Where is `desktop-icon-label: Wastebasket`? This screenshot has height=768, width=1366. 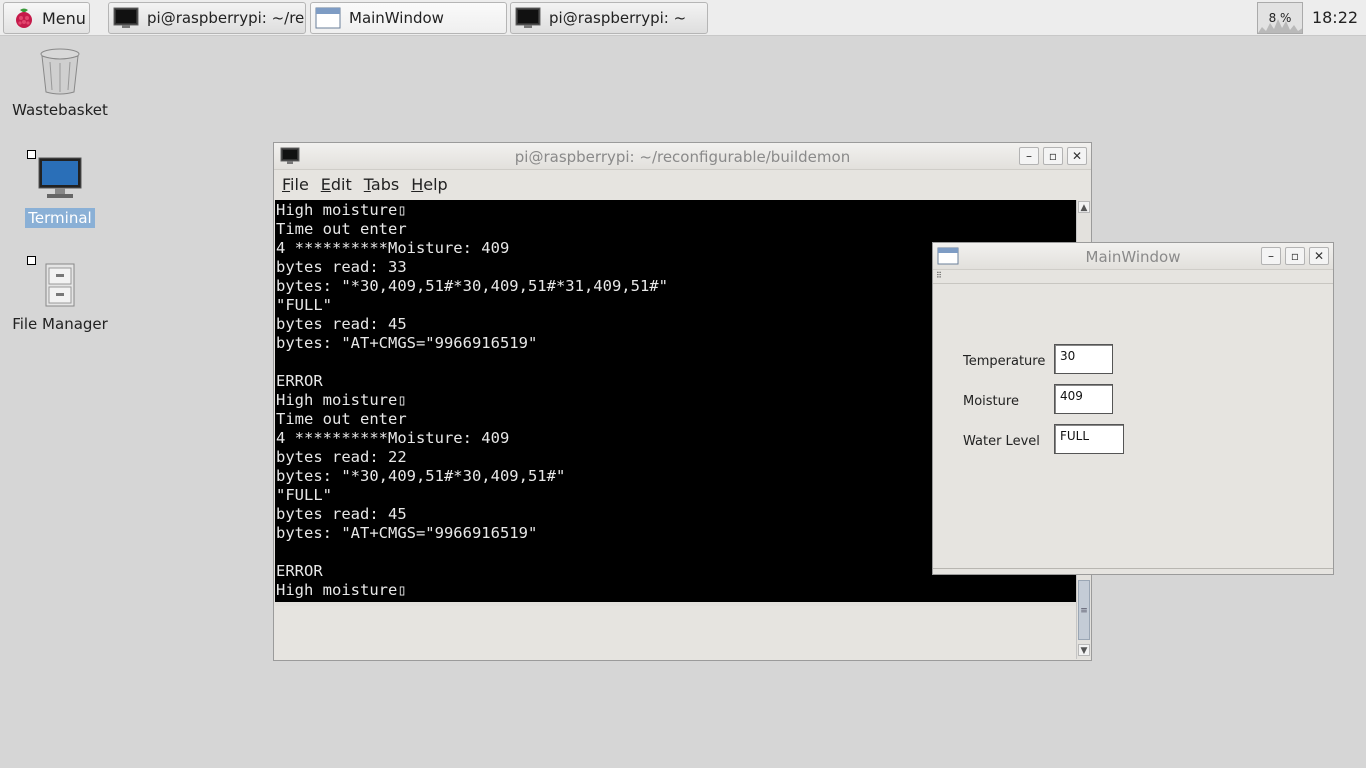 desktop-icon-label: Wastebasket is located at coordinates (60, 110).